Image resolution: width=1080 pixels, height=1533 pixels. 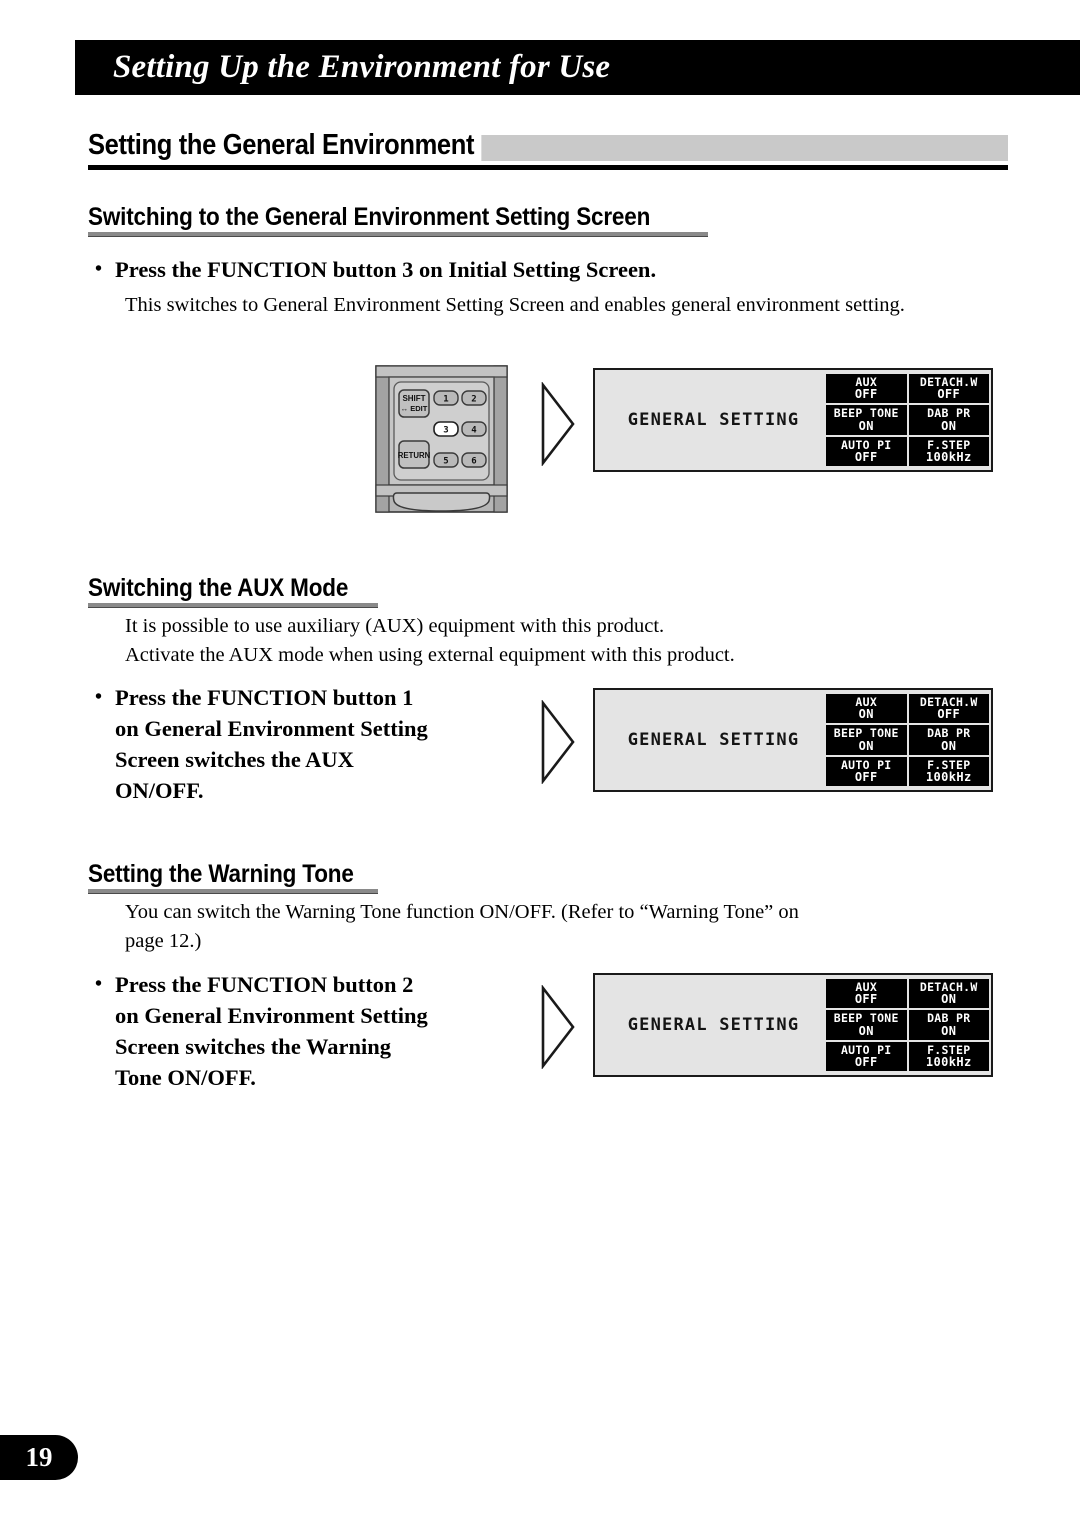 What do you see at coordinates (445, 462) in the screenshot?
I see `svg-text: 5` at bounding box center [445, 462].